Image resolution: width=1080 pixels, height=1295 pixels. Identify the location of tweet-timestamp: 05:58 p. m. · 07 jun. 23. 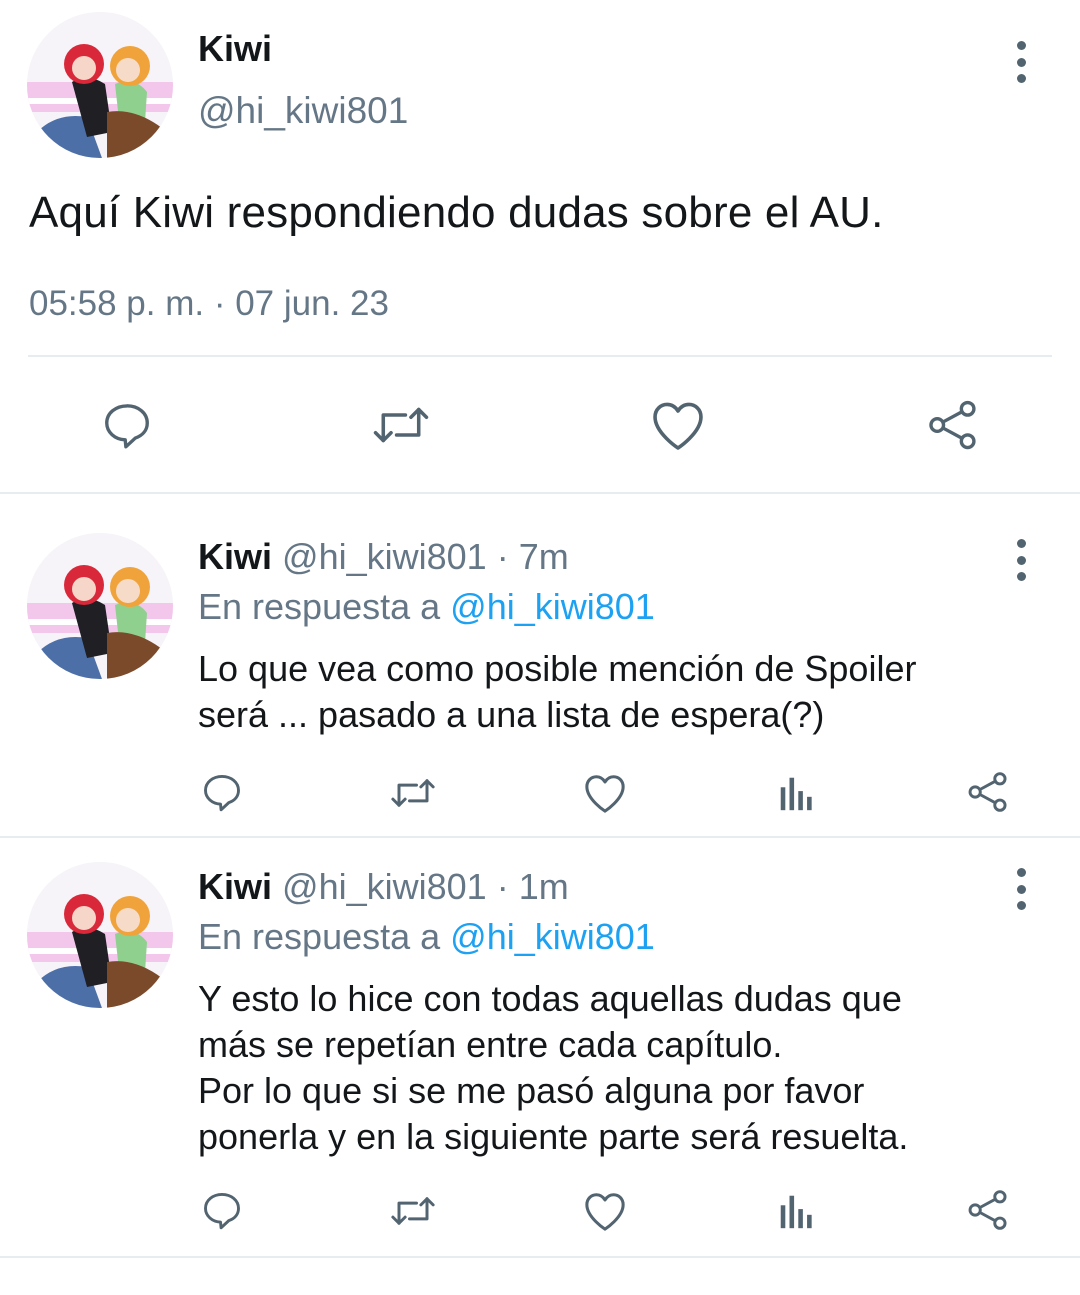
(209, 304).